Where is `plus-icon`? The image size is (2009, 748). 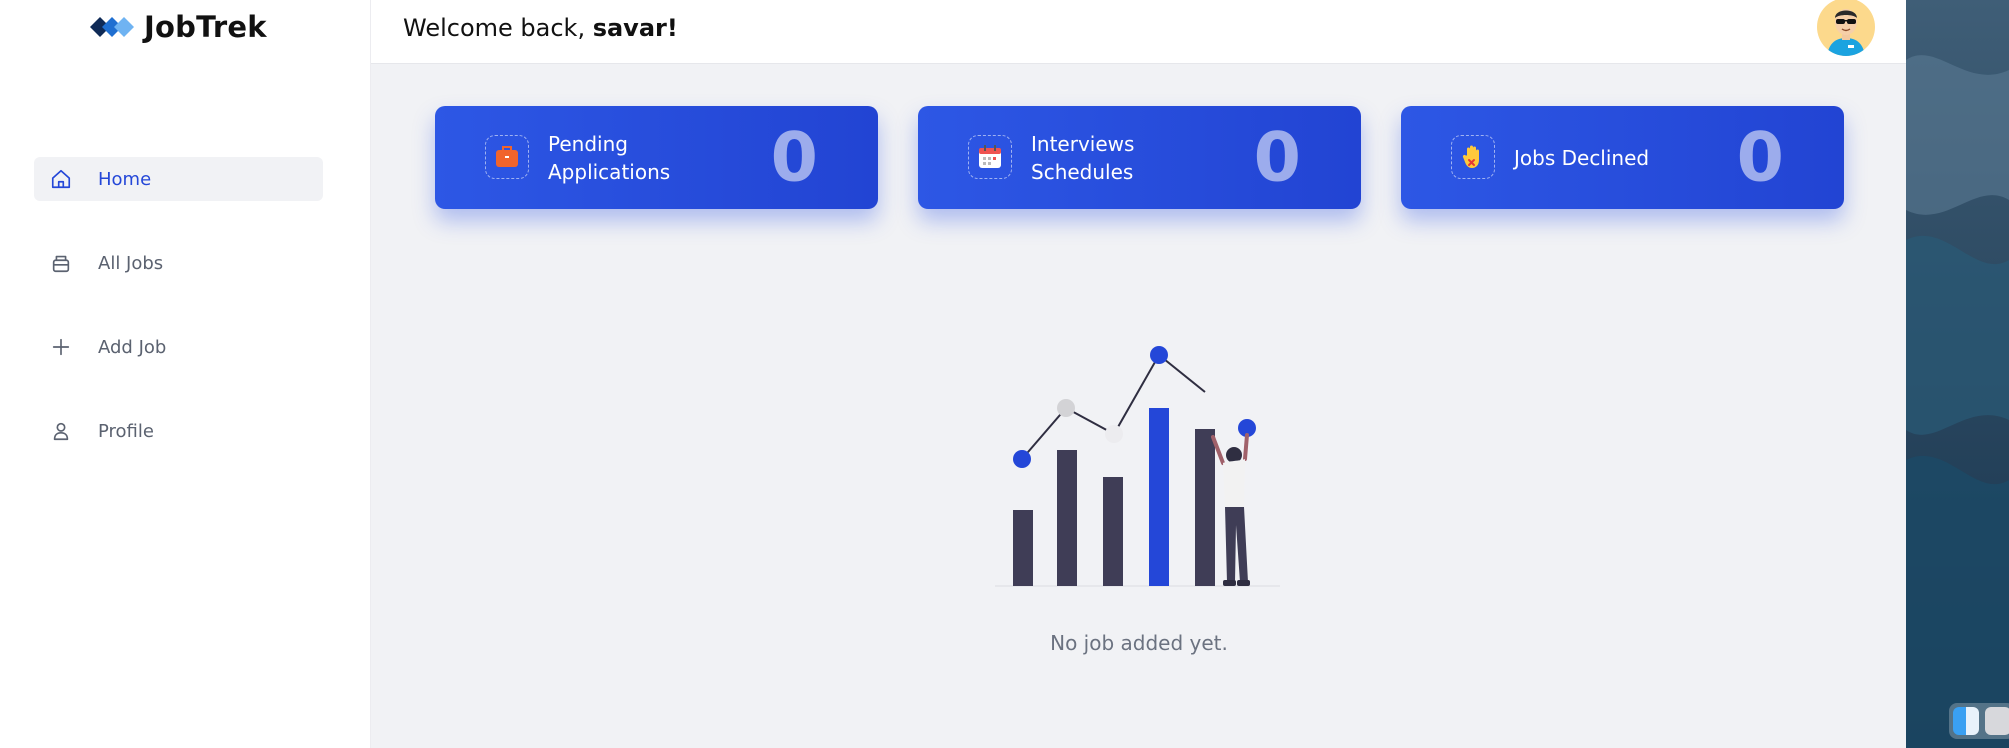
plus-icon is located at coordinates (61, 347).